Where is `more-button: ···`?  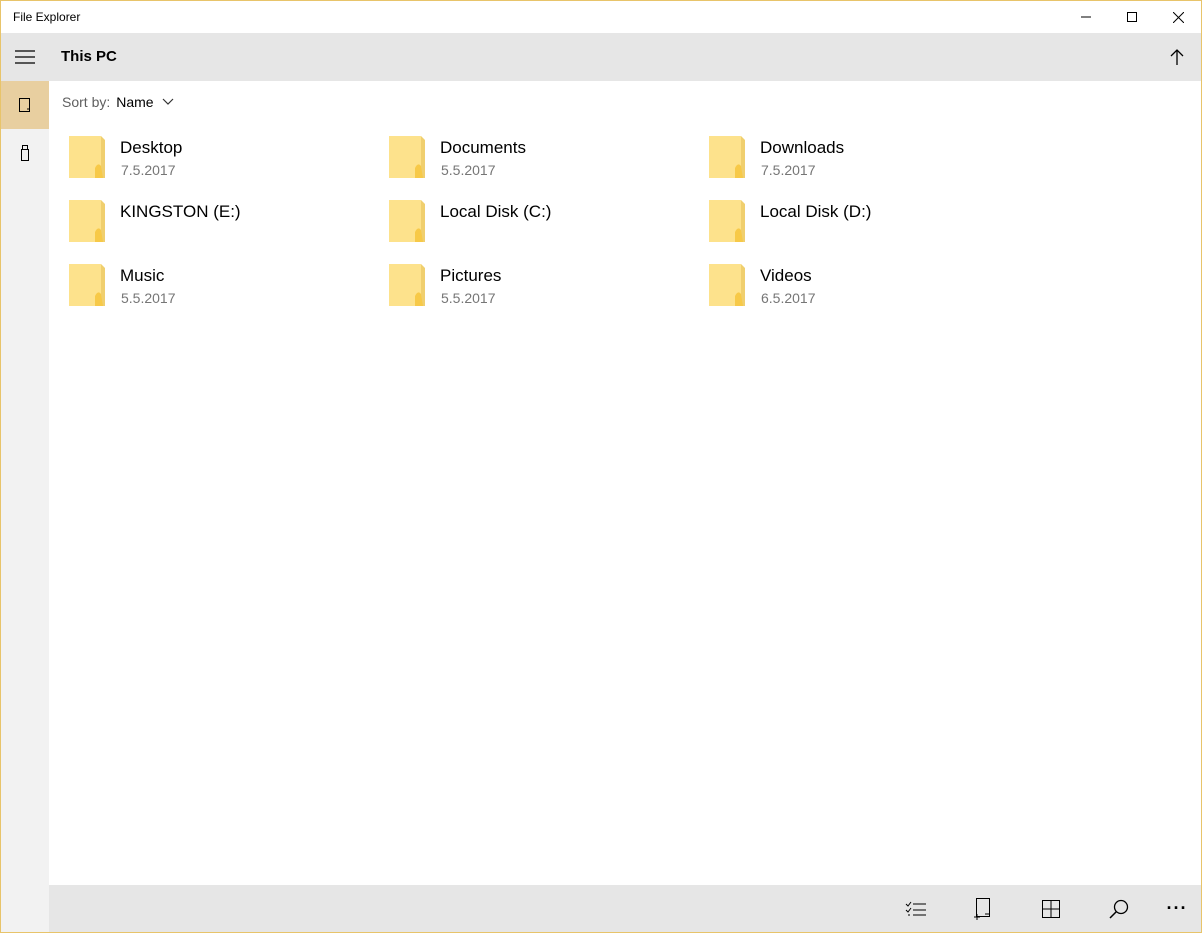
more-button: ··· is located at coordinates (1174, 908).